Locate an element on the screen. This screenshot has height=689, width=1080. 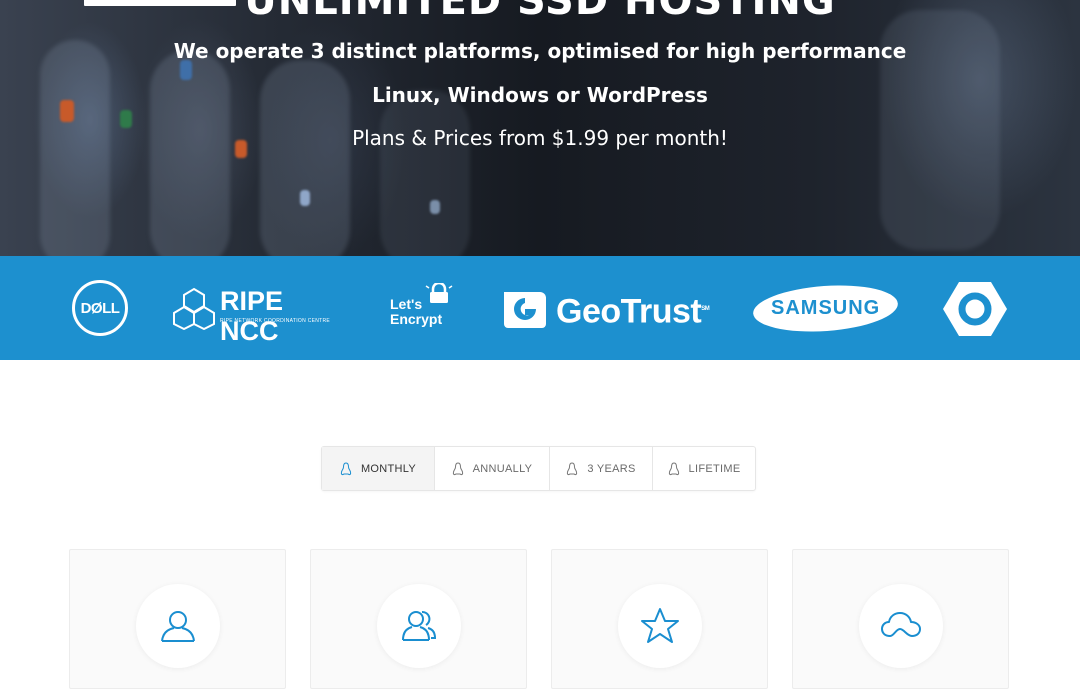
samsung-logo-text: SAMSUNG is located at coordinates (825, 308).